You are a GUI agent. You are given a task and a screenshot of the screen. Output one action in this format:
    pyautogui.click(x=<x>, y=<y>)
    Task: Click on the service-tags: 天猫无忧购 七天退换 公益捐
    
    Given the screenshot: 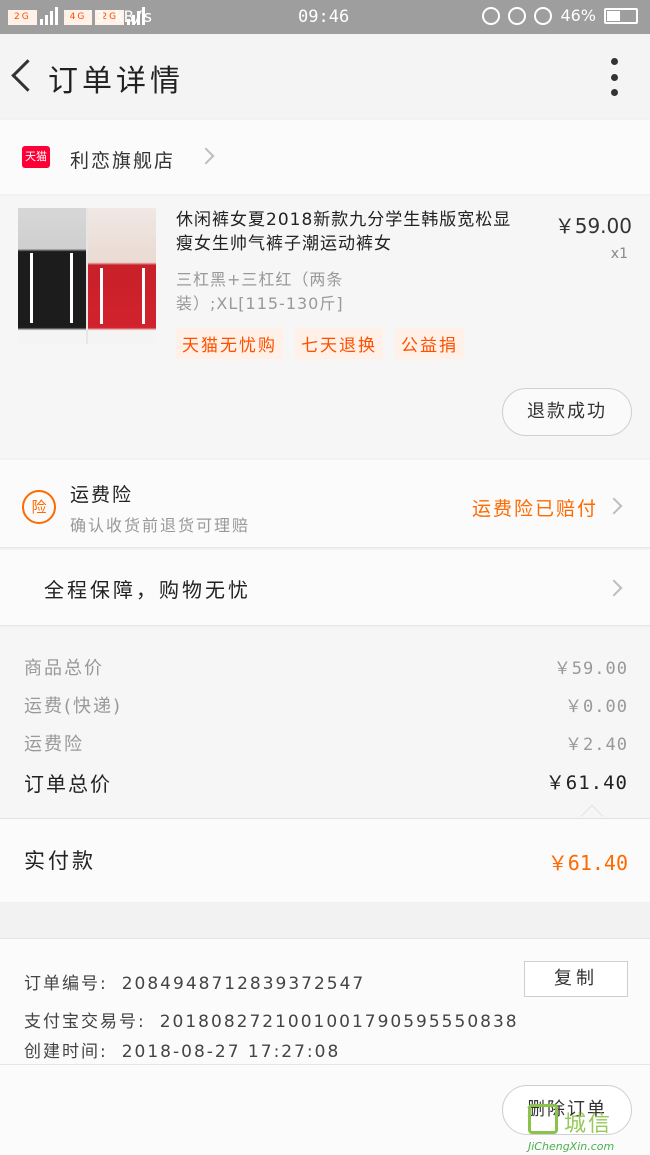 What is the action you would take?
    pyautogui.click(x=320, y=343)
    